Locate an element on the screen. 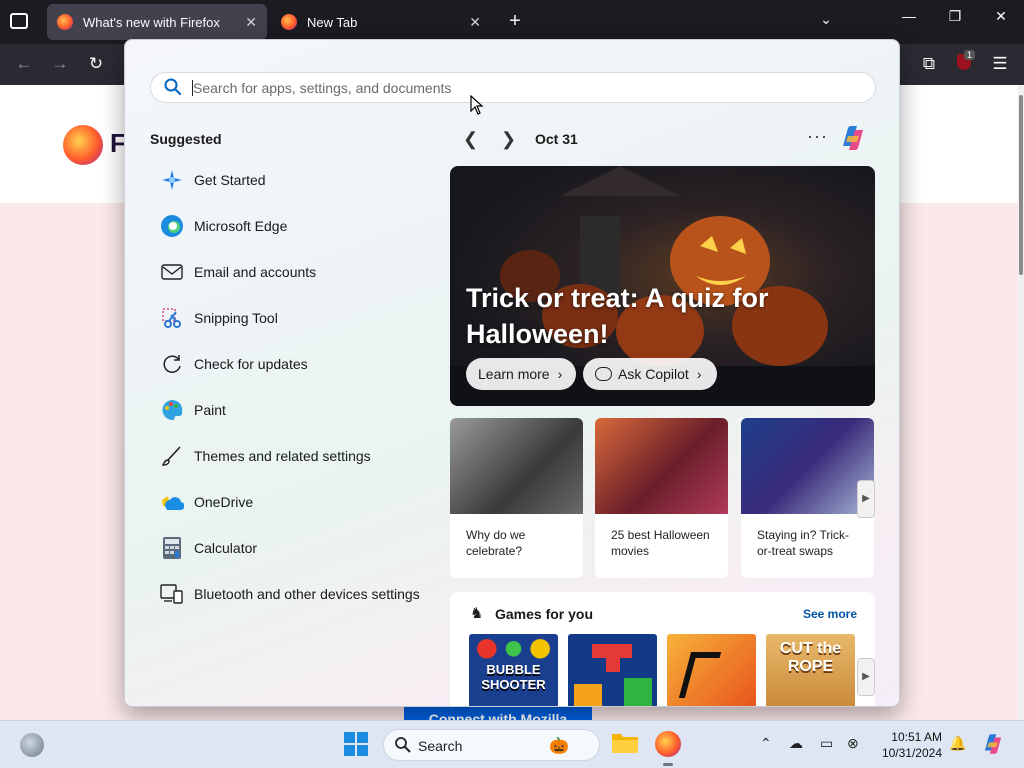 The height and width of the screenshot is (768, 1024). suggested-item-email: Email and accounts is located at coordinates (295, 272).